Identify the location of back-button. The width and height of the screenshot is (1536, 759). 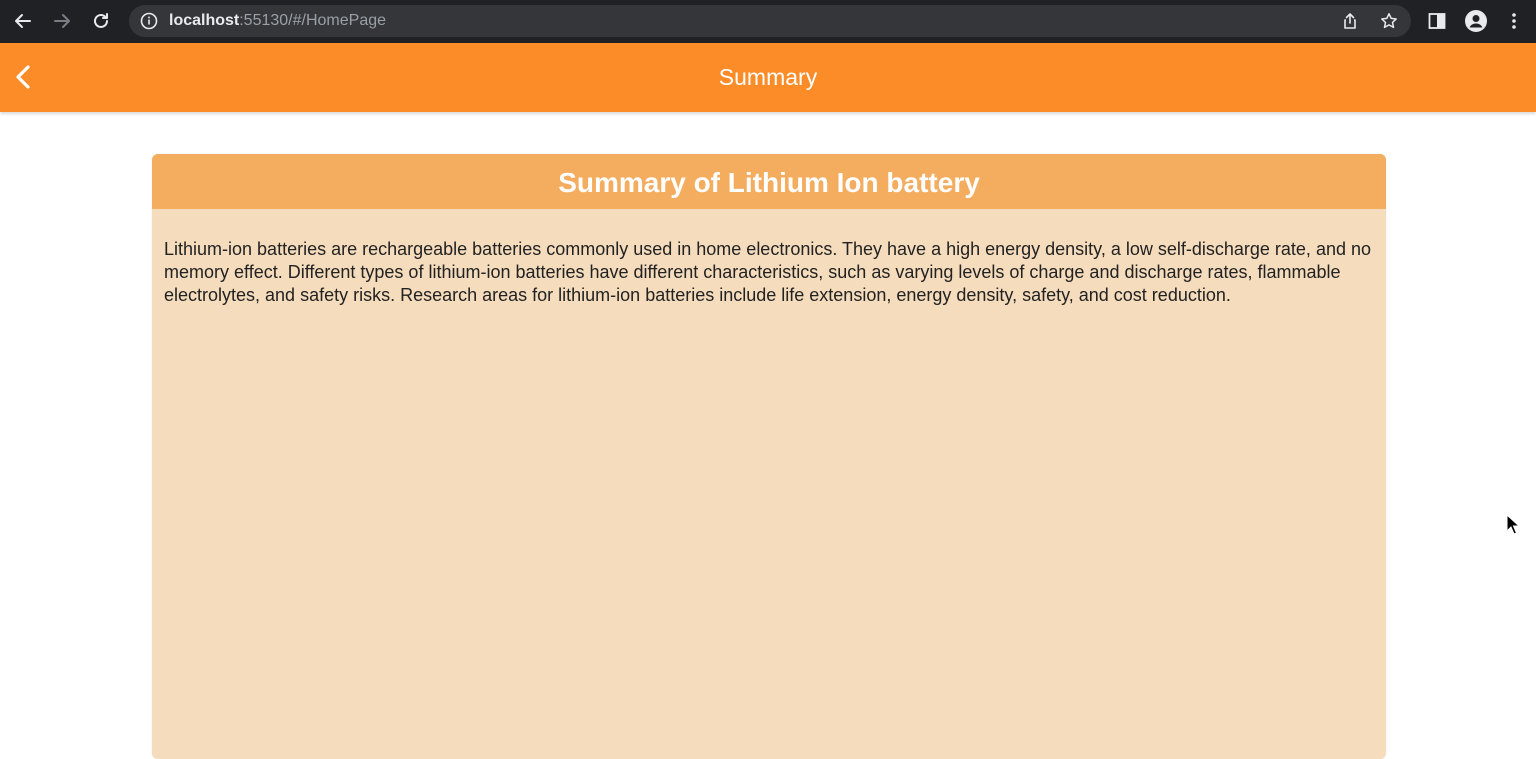
(23, 21).